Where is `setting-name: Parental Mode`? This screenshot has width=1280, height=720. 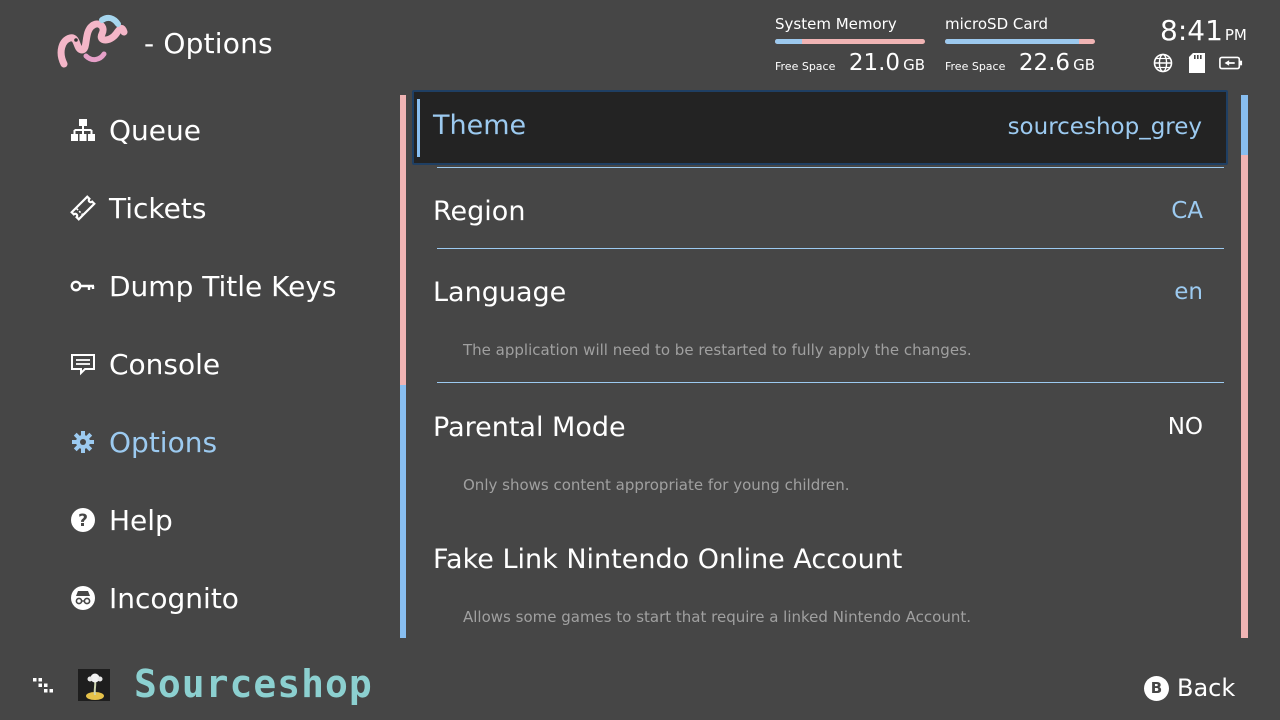 setting-name: Parental Mode is located at coordinates (529, 427).